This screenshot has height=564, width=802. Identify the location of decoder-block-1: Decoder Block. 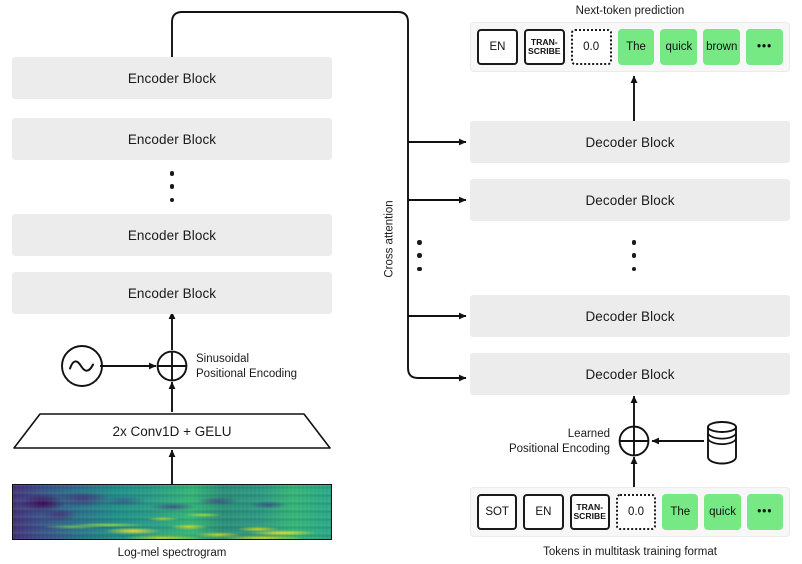
(630, 142).